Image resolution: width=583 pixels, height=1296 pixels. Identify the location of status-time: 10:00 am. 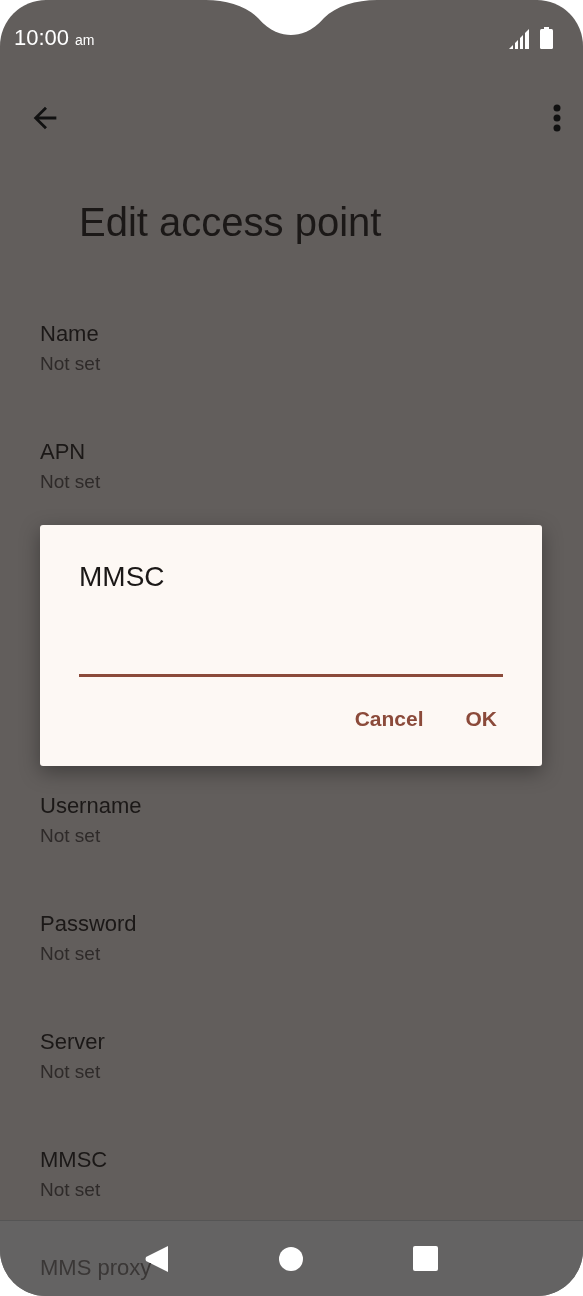
(54, 37).